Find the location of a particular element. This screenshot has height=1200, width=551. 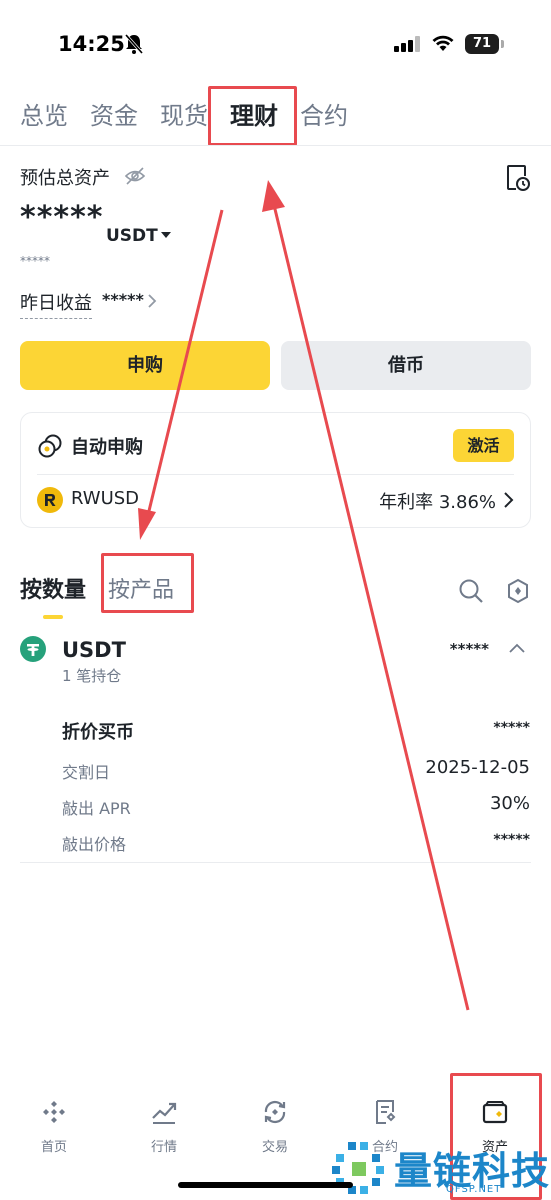

eye-off-icon is located at coordinates (135, 176).